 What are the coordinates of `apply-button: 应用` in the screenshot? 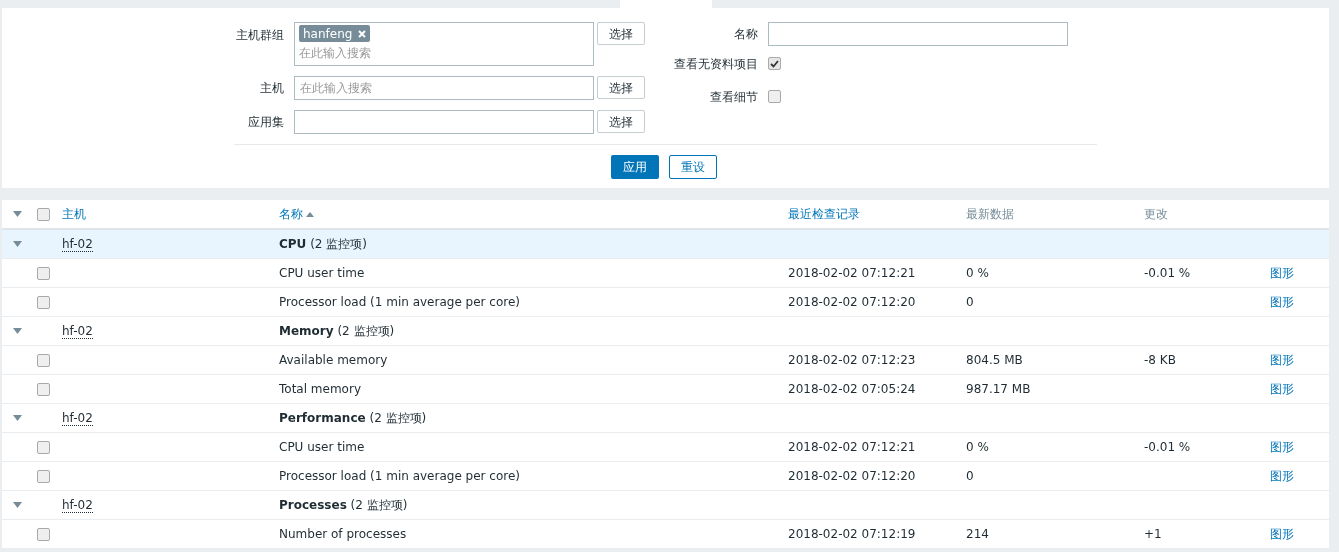 It's located at (634, 167).